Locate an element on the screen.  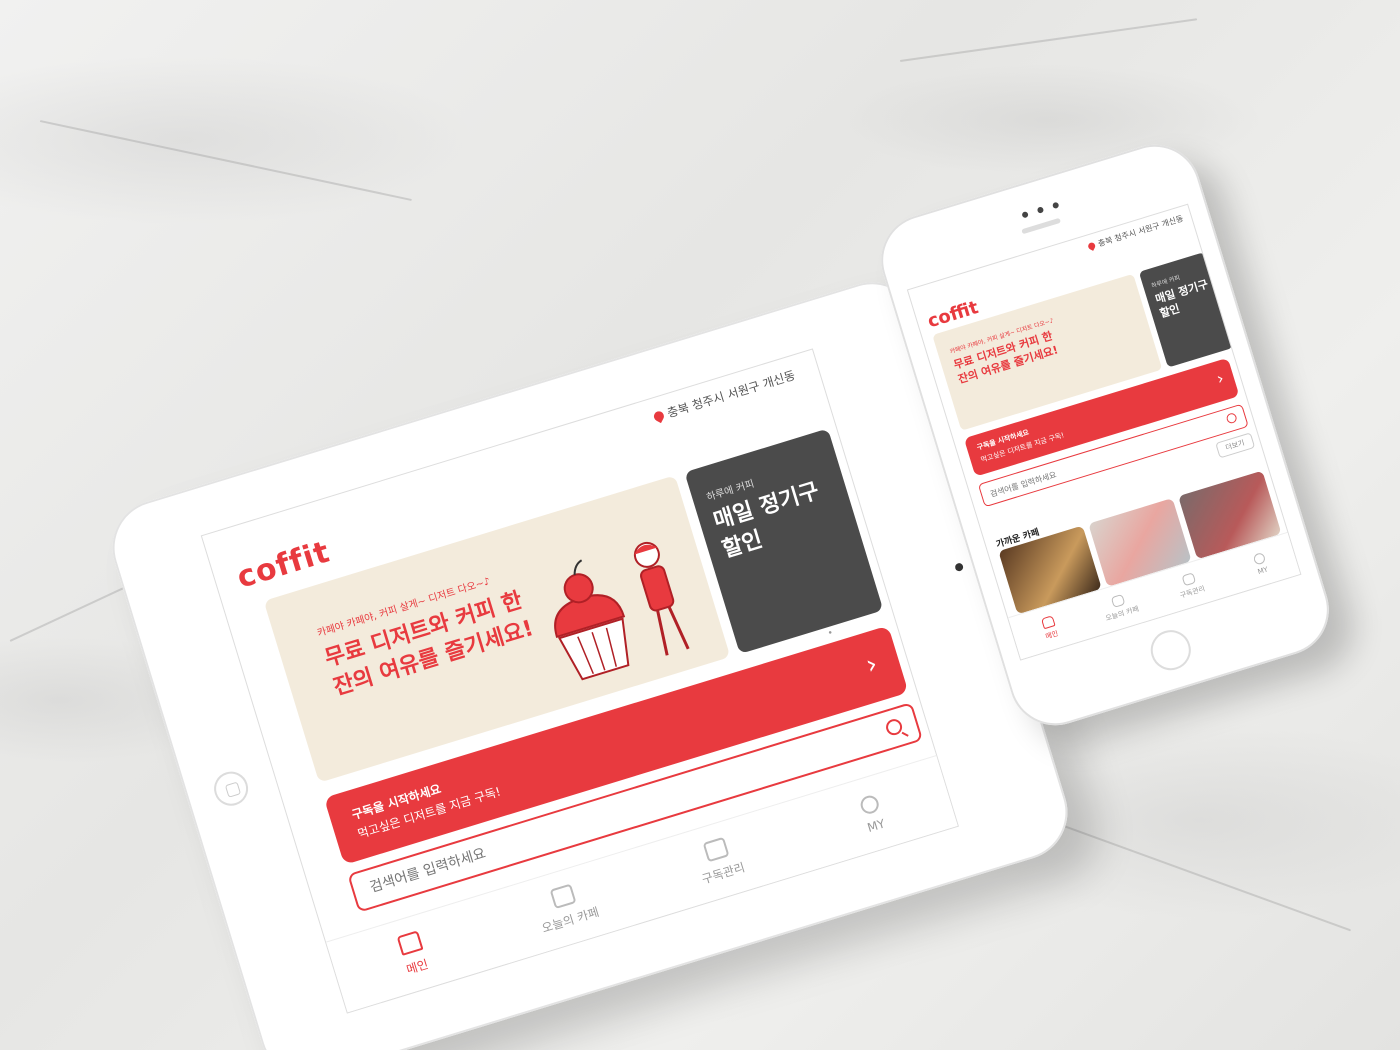
tablet-camera is located at coordinates (959, 567).